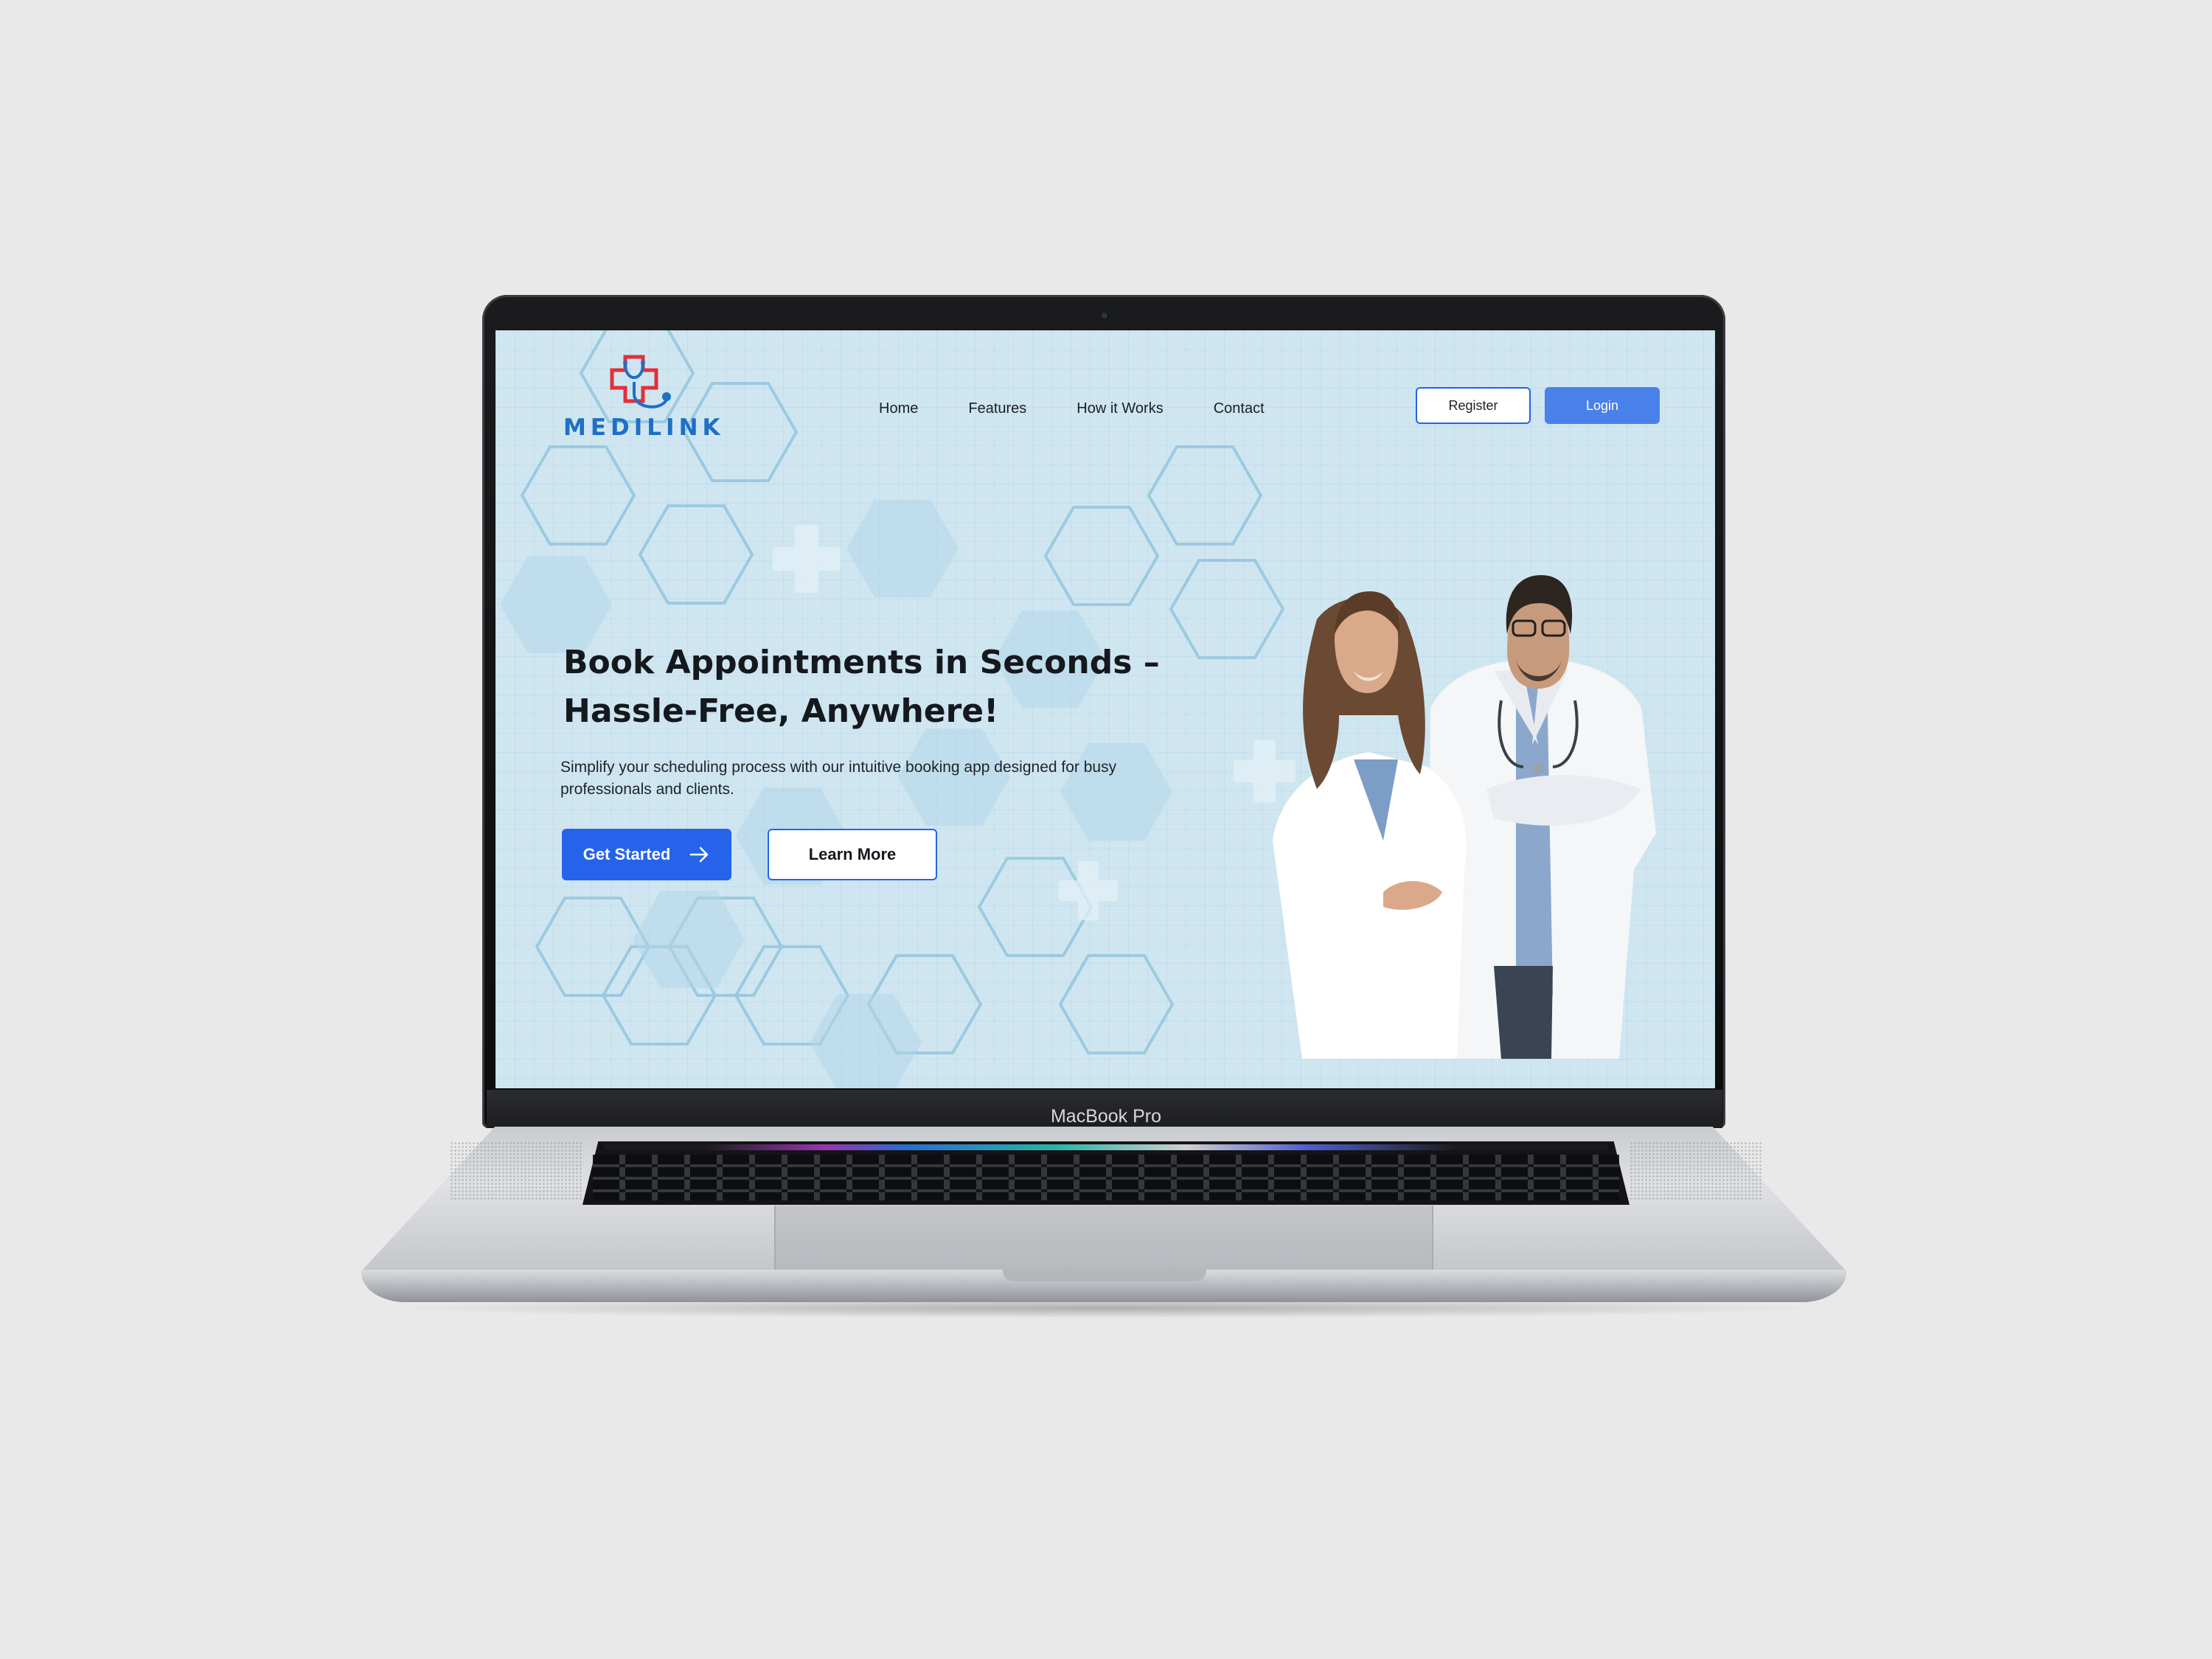 This screenshot has width=2212, height=1659. What do you see at coordinates (852, 854) in the screenshot?
I see `learn-more-button: Learn More` at bounding box center [852, 854].